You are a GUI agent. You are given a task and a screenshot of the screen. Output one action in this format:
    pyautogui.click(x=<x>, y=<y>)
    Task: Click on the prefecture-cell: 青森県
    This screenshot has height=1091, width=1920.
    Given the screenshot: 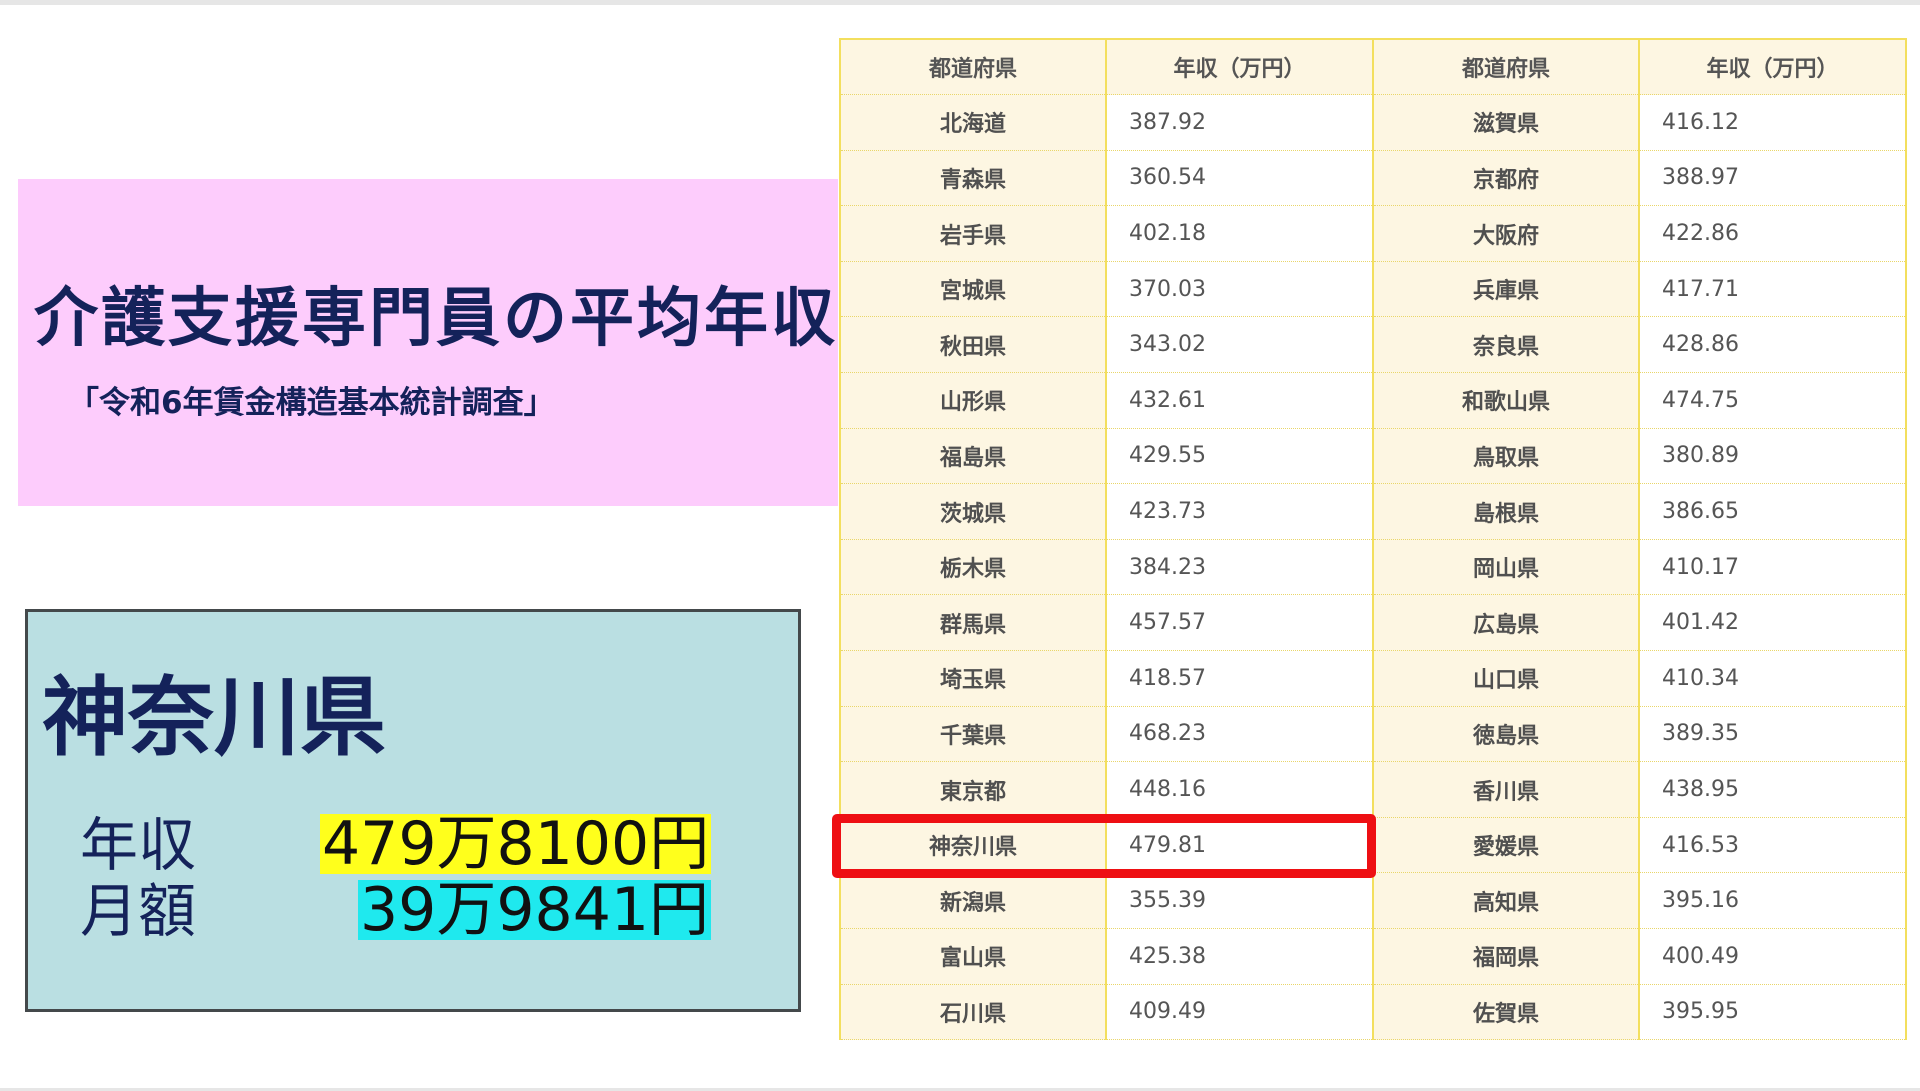 What is the action you would take?
    pyautogui.click(x=973, y=178)
    